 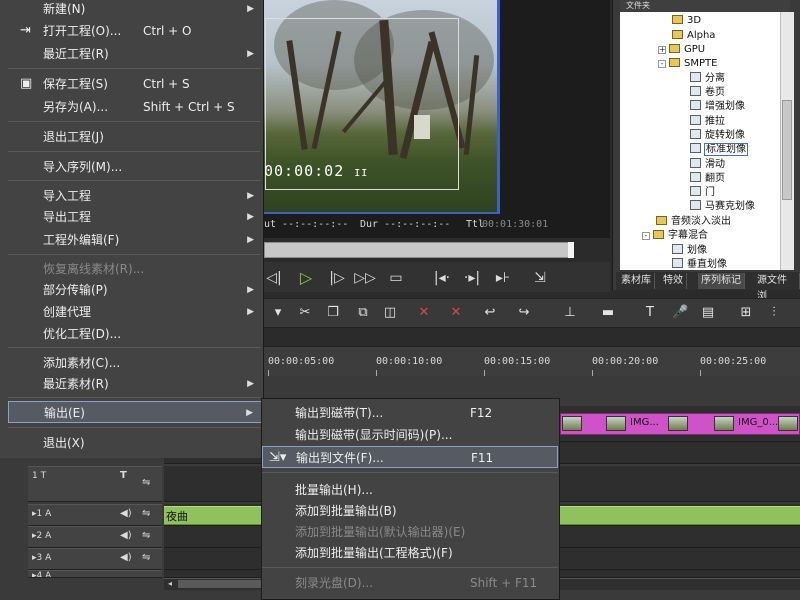 What do you see at coordinates (708, 313) in the screenshot?
I see `render-icon: ▤` at bounding box center [708, 313].